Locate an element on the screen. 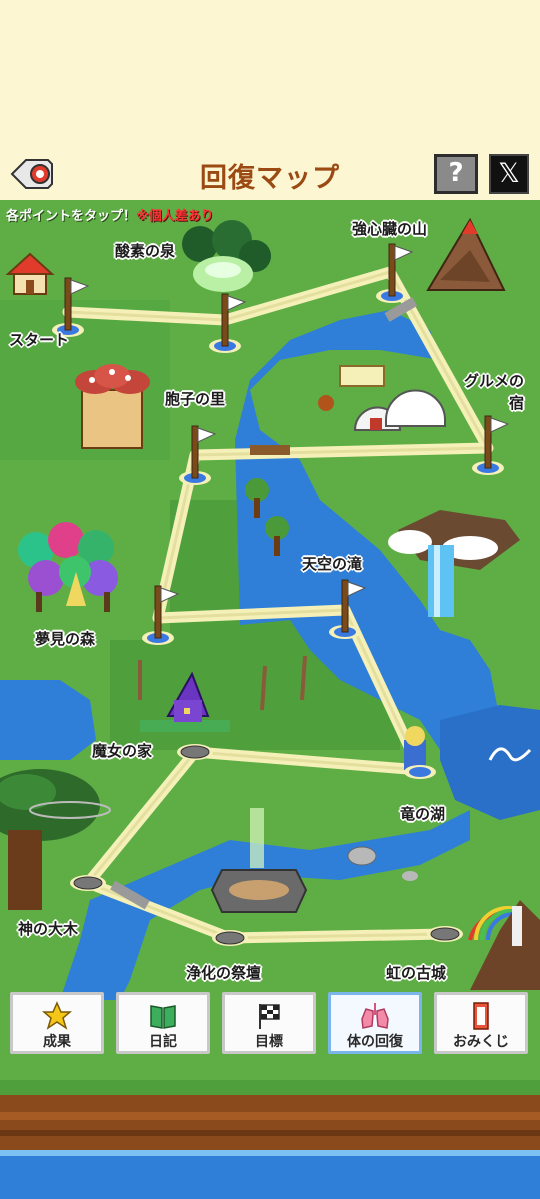 The height and width of the screenshot is (1199, 540). map-point-gourmet-inn is located at coordinates (490, 443).